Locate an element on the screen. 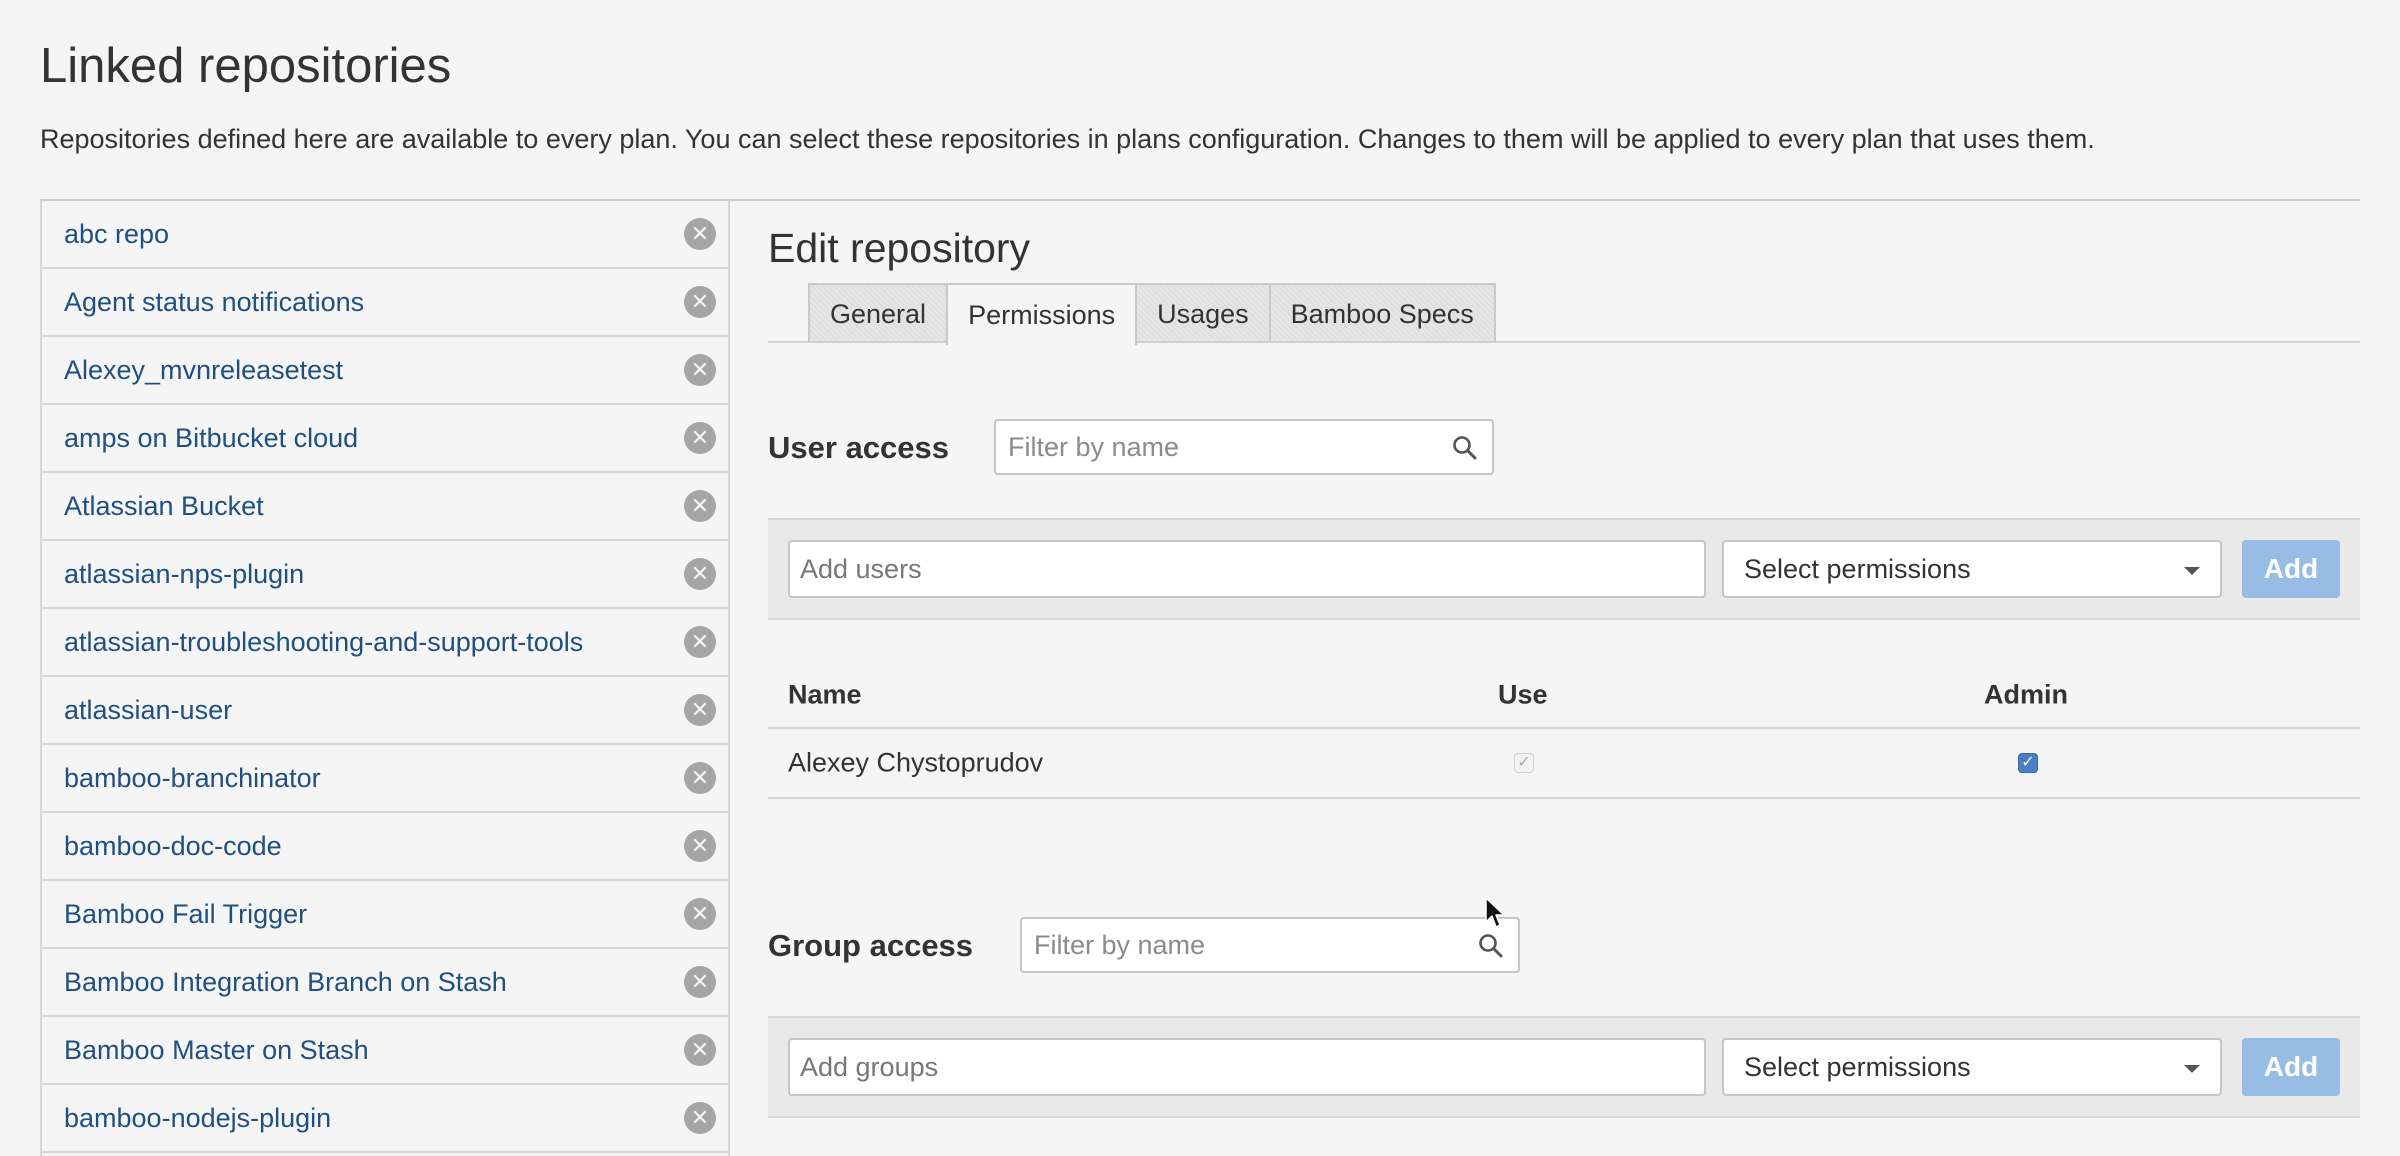 Image resolution: width=2400 pixels, height=1156 pixels. user-filter-input is located at coordinates (1244, 447).